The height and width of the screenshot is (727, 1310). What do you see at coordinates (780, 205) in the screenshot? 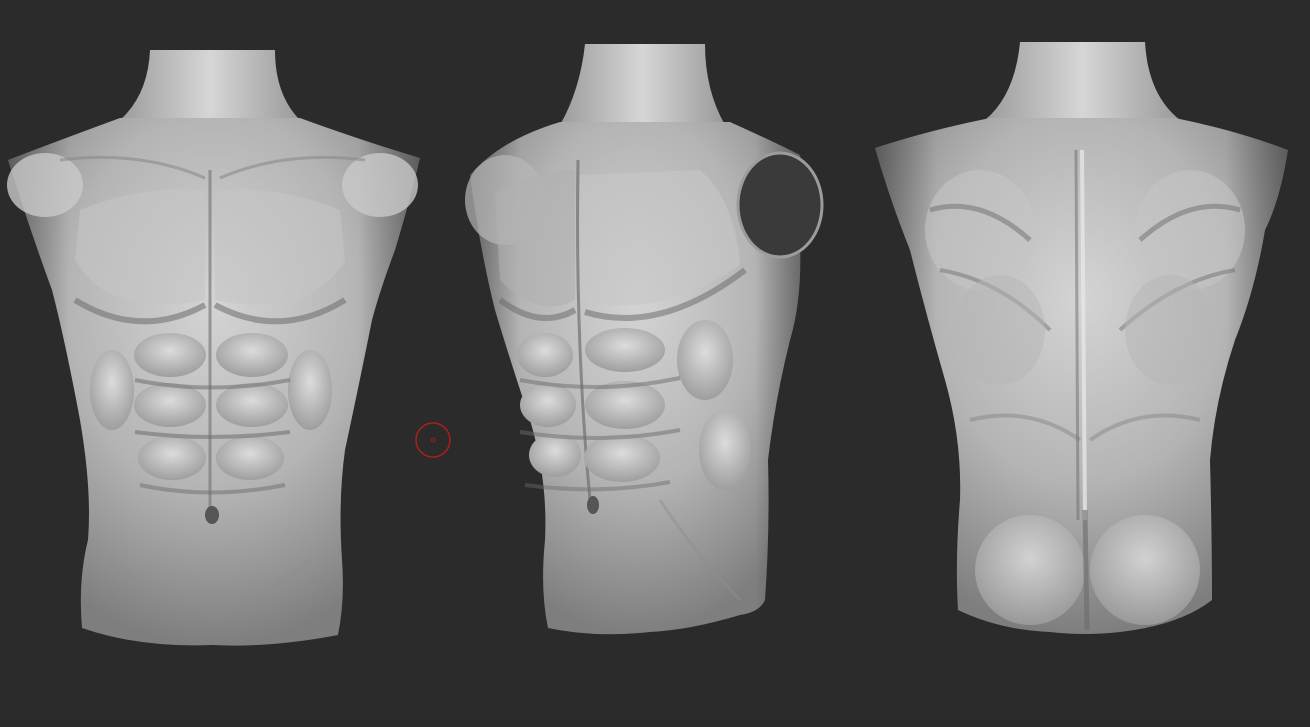
I see `arm-cut-section` at bounding box center [780, 205].